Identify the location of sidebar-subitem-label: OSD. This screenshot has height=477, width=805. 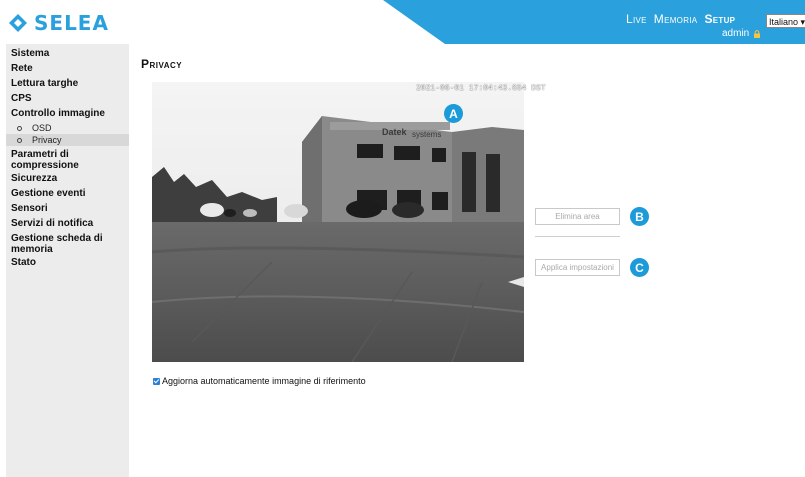
(42, 128).